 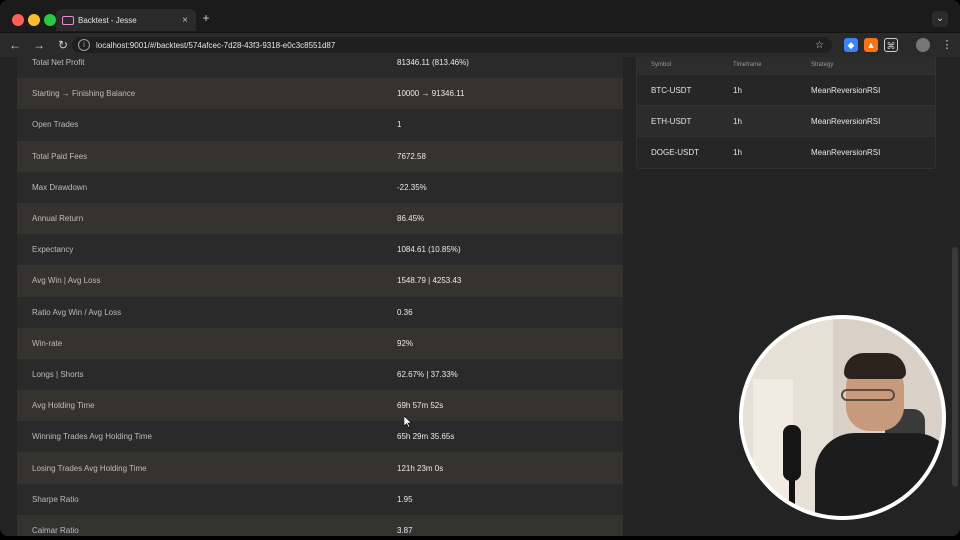 I want to click on table-row: DOGE-USDT 1h MeanReversionRSI, so click(x=786, y=151).